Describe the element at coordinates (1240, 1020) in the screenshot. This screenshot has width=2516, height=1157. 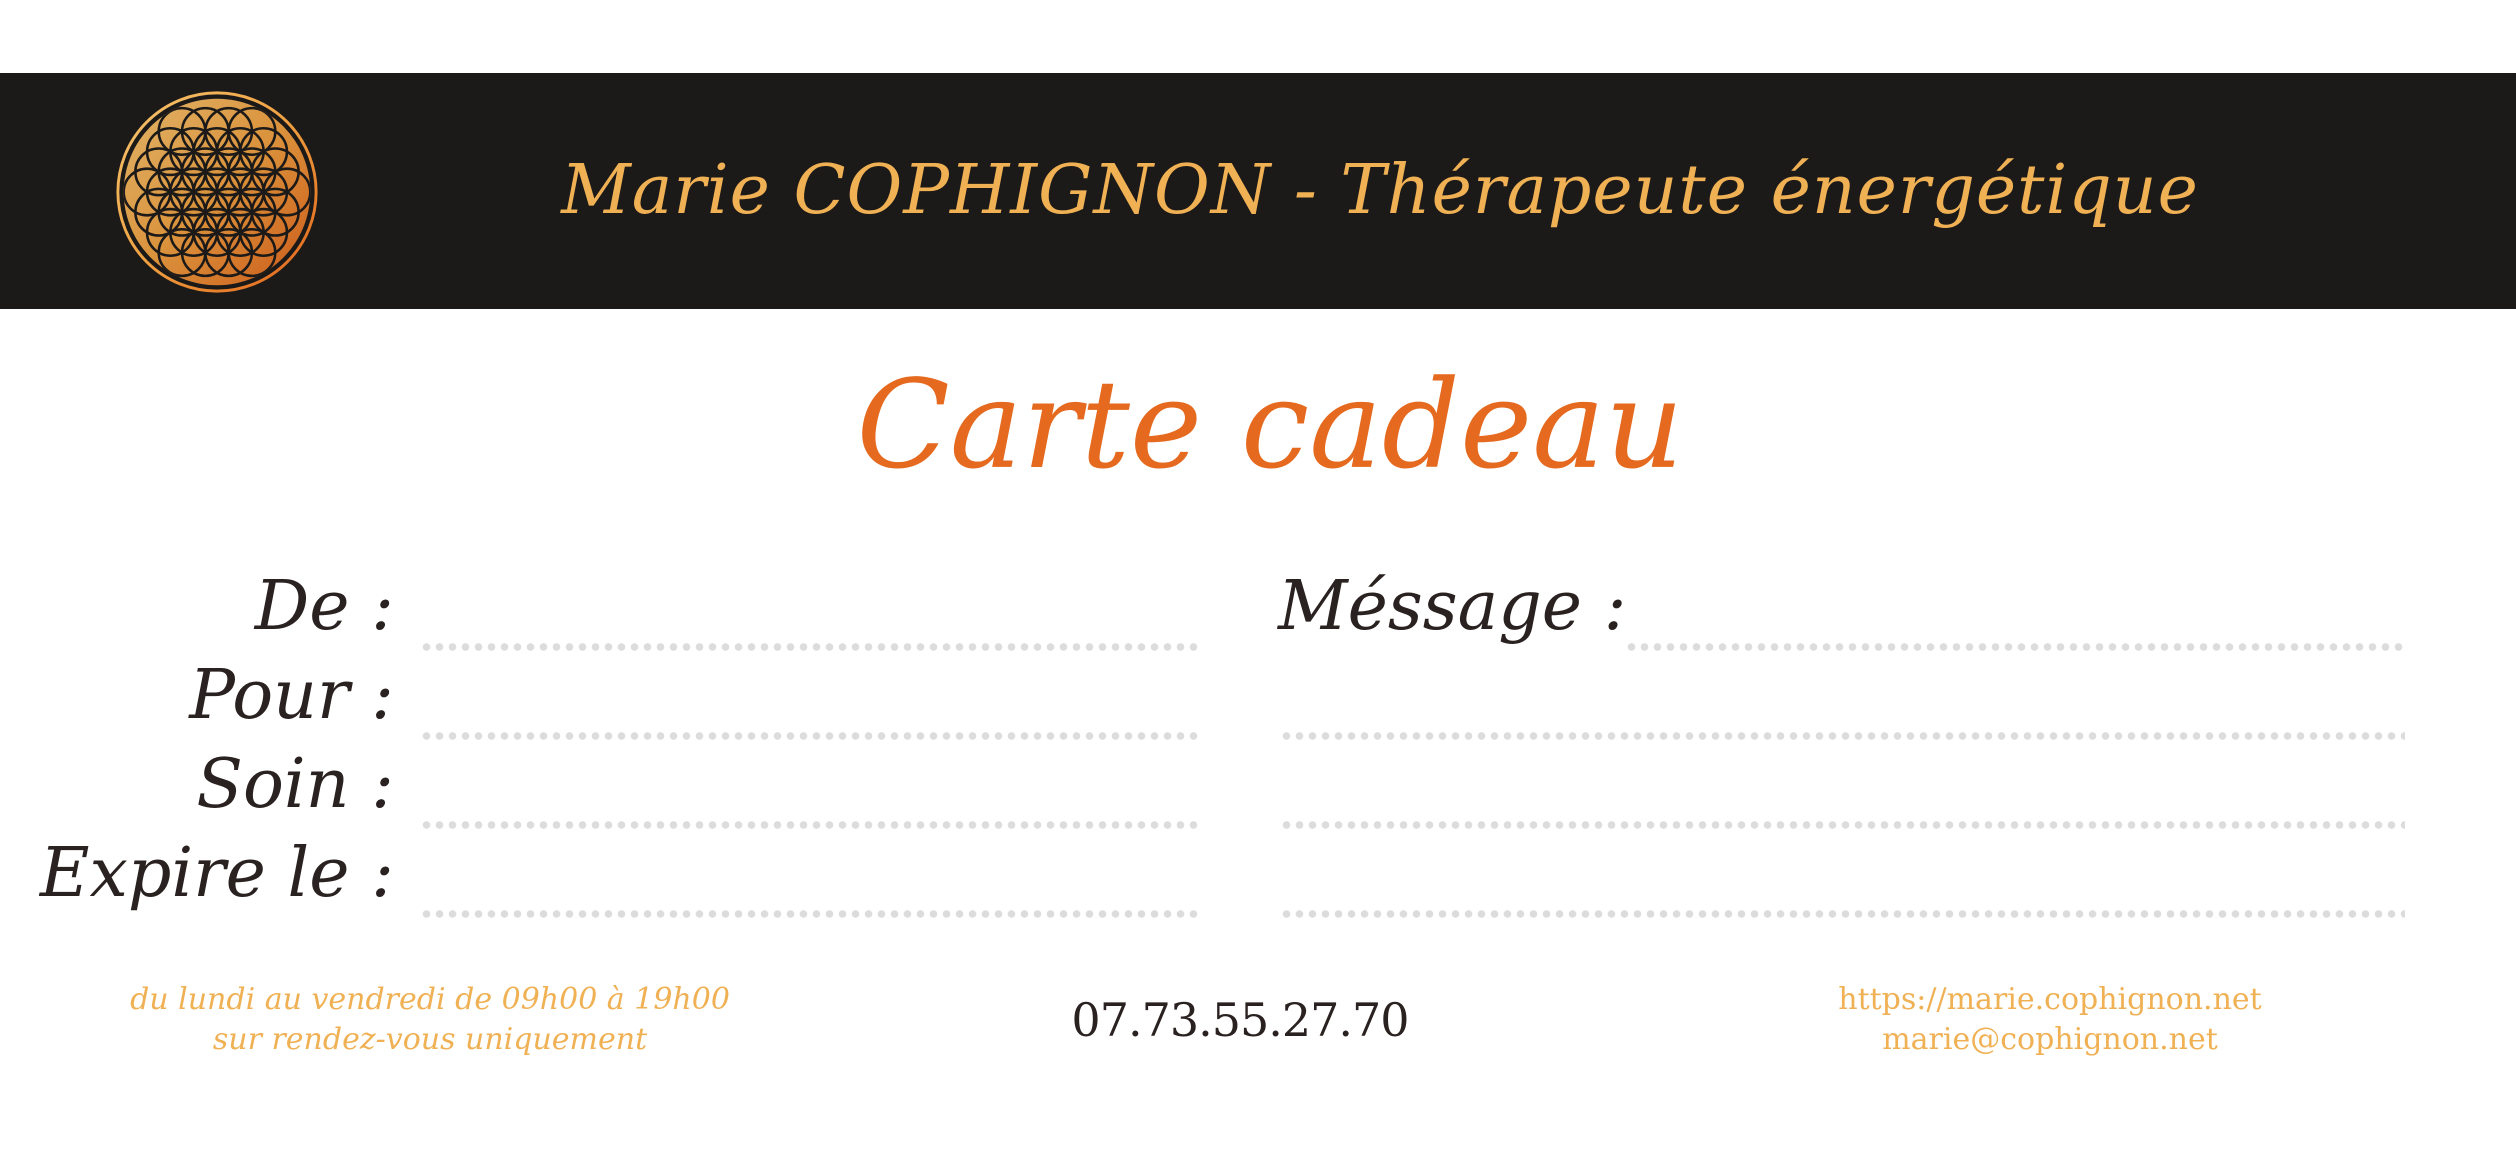
I see `phone-number: 07.73.55.27.70` at that location.